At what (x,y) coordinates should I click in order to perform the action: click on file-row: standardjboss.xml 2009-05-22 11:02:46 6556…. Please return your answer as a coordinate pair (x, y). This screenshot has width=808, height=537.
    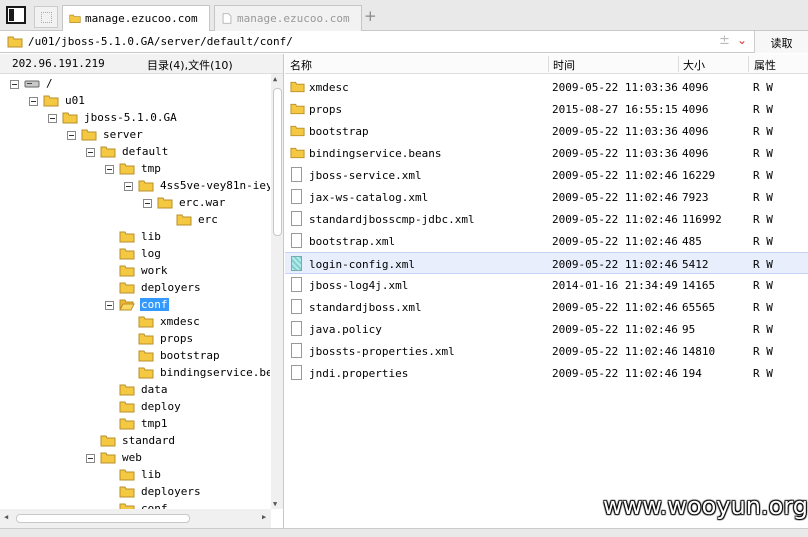
    Looking at the image, I should click on (546, 307).